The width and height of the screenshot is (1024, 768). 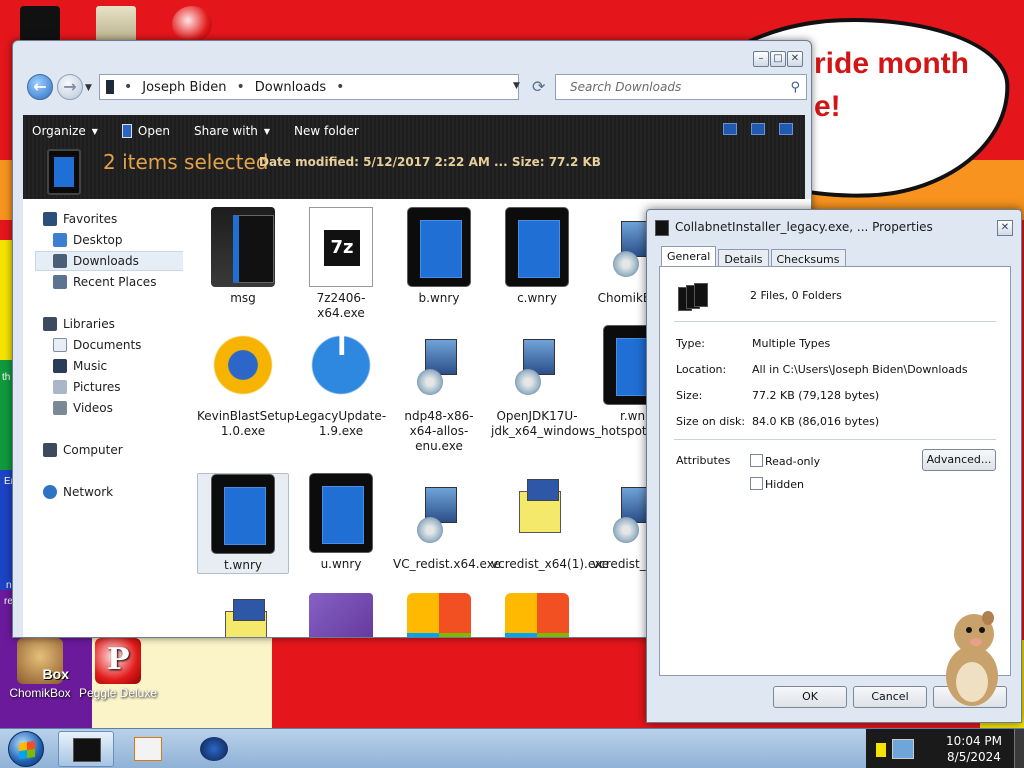 I want to click on nav-label: Pictures, so click(x=97, y=387).